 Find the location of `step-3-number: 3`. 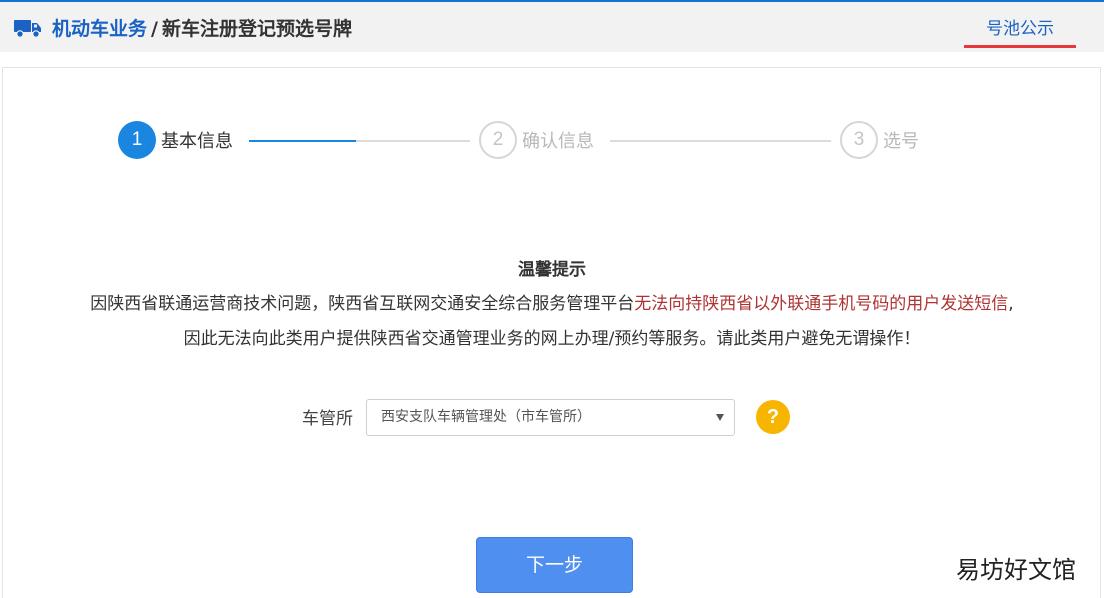

step-3-number: 3 is located at coordinates (859, 140).